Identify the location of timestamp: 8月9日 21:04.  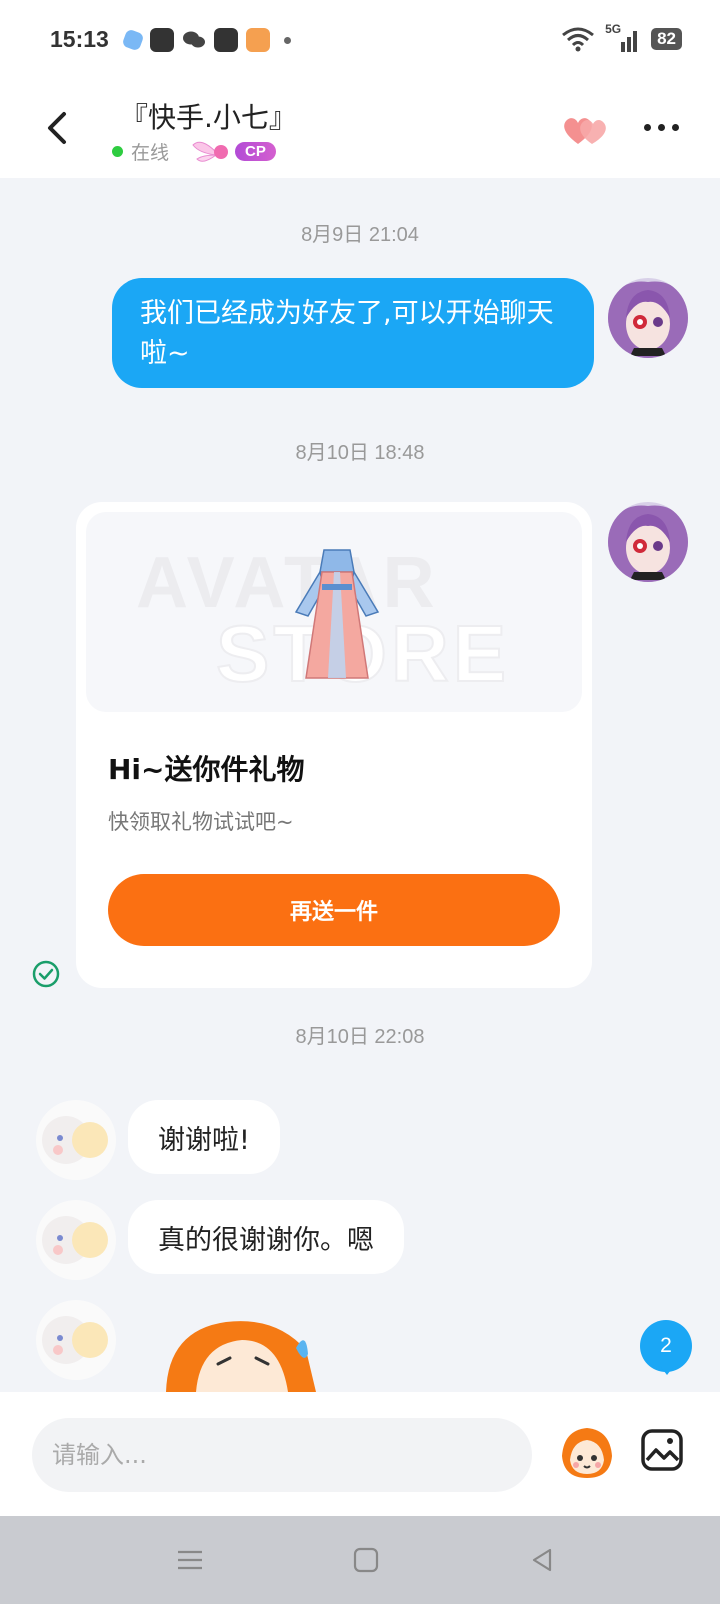
(360, 235).